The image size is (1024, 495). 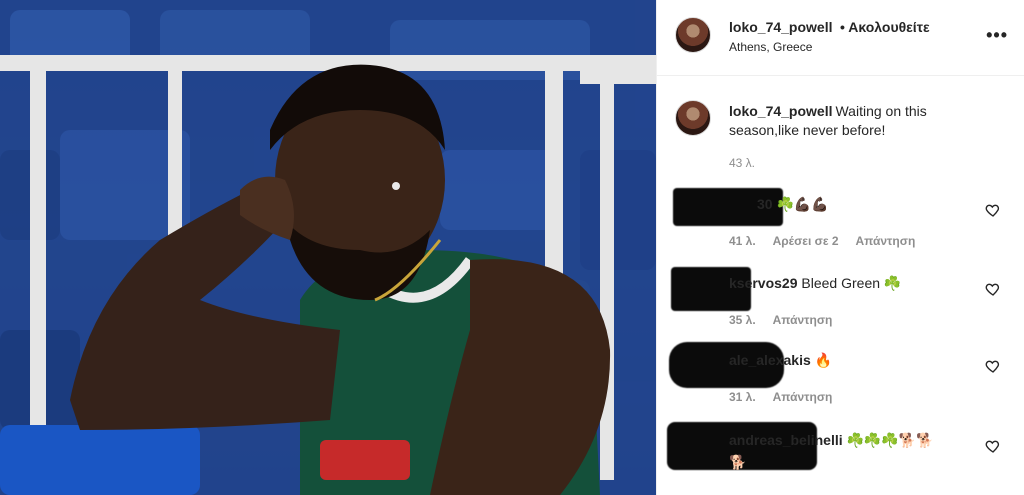 What do you see at coordinates (780, 111) in the screenshot?
I see `caption-username: loko_74_powell` at bounding box center [780, 111].